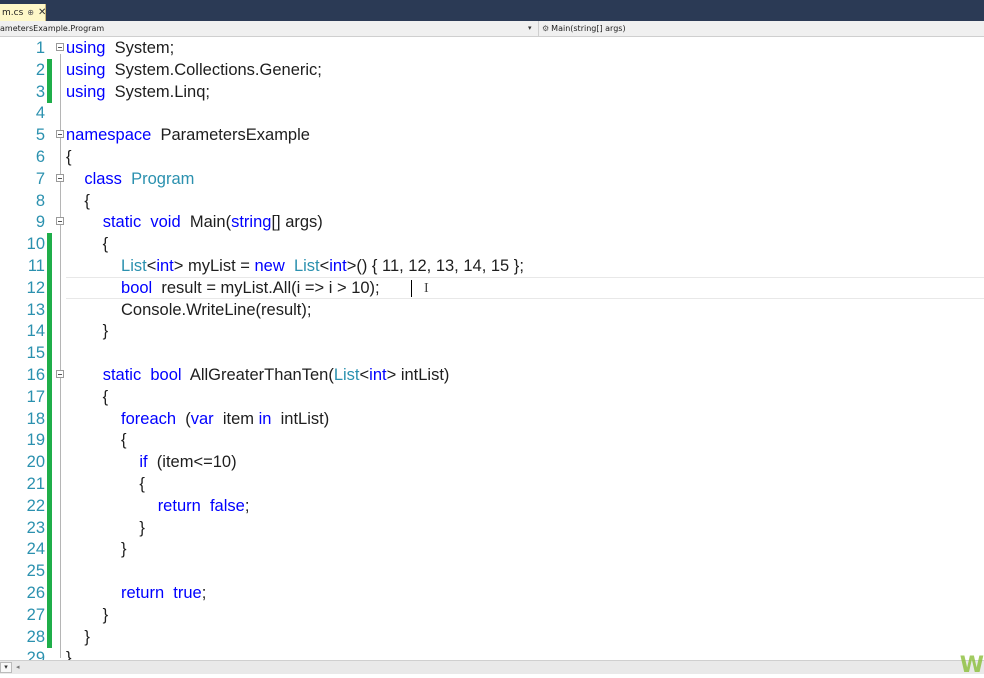  What do you see at coordinates (492, 571) in the screenshot?
I see `code-line: 25` at bounding box center [492, 571].